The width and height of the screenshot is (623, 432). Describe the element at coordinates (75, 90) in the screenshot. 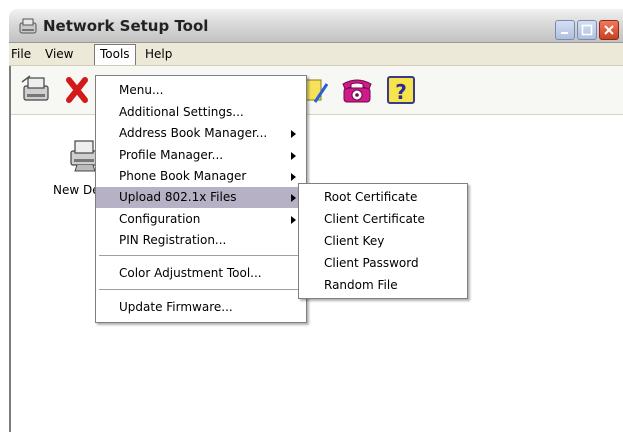

I see `delete-icon` at that location.